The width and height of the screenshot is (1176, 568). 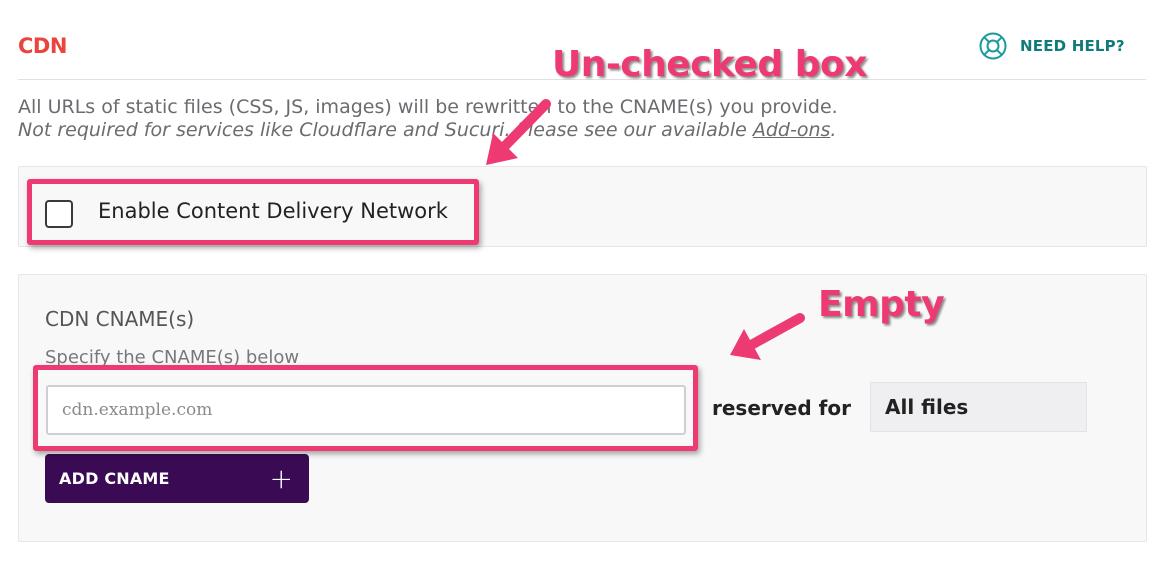 I want to click on plus-icon: +, so click(x=281, y=478).